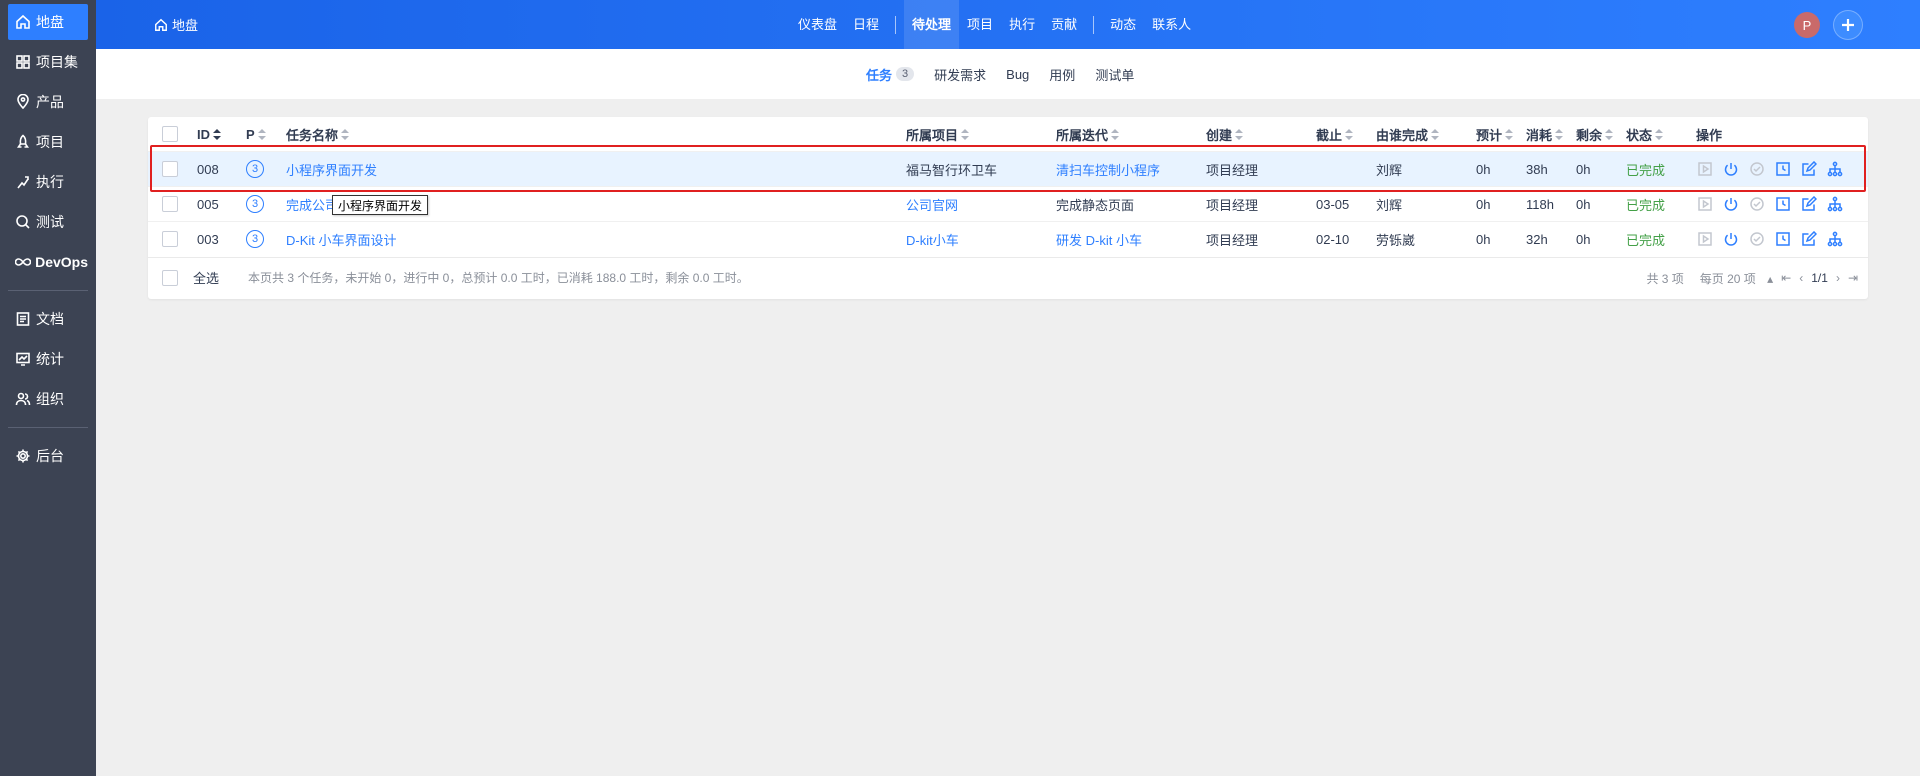  I want to click on header-label: 创建, so click(1219, 135).